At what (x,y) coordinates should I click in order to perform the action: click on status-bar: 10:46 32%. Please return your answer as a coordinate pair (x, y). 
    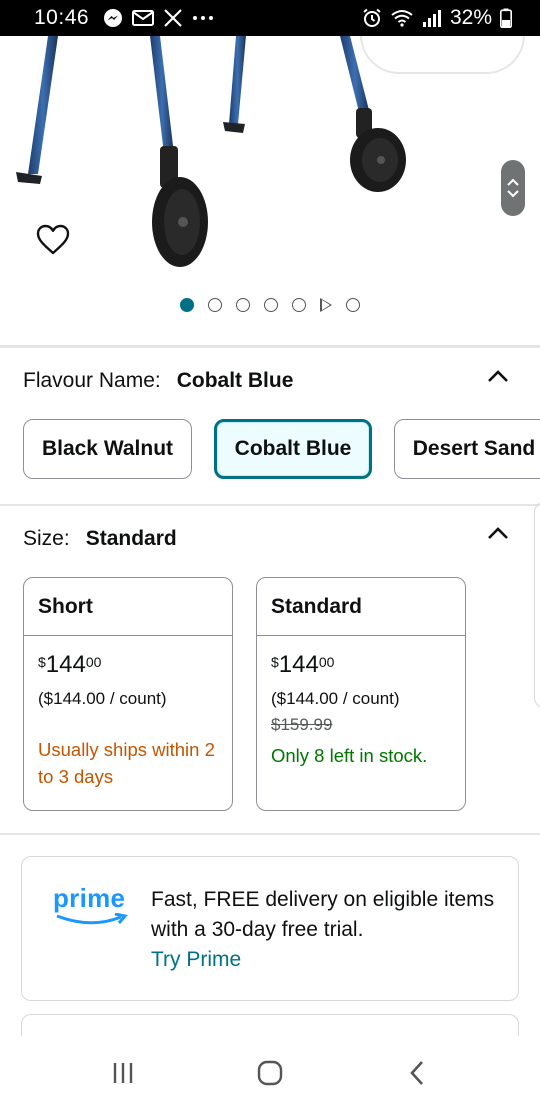
    Looking at the image, I should click on (270, 18).